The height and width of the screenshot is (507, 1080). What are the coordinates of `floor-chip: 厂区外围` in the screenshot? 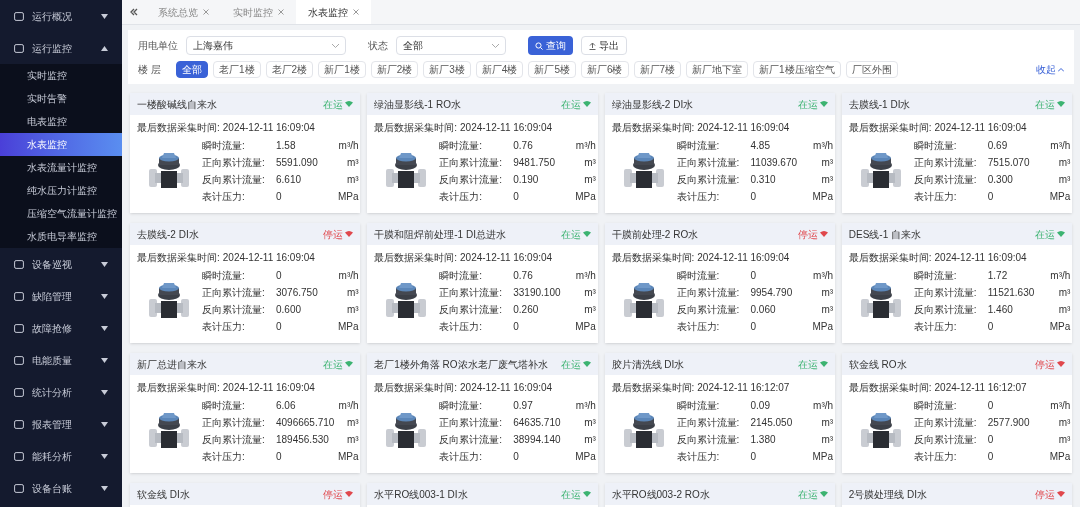 It's located at (871, 69).